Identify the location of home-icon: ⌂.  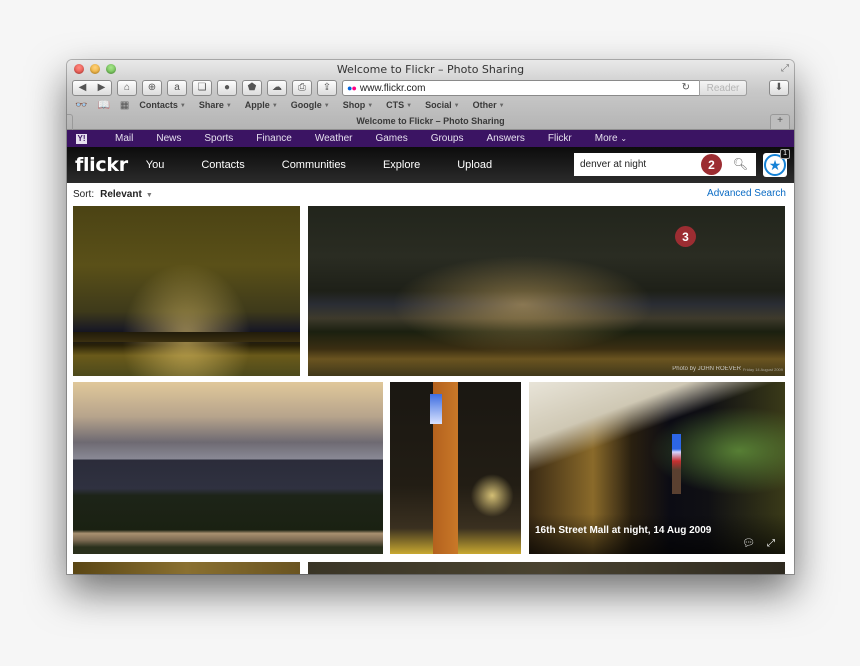
(127, 87).